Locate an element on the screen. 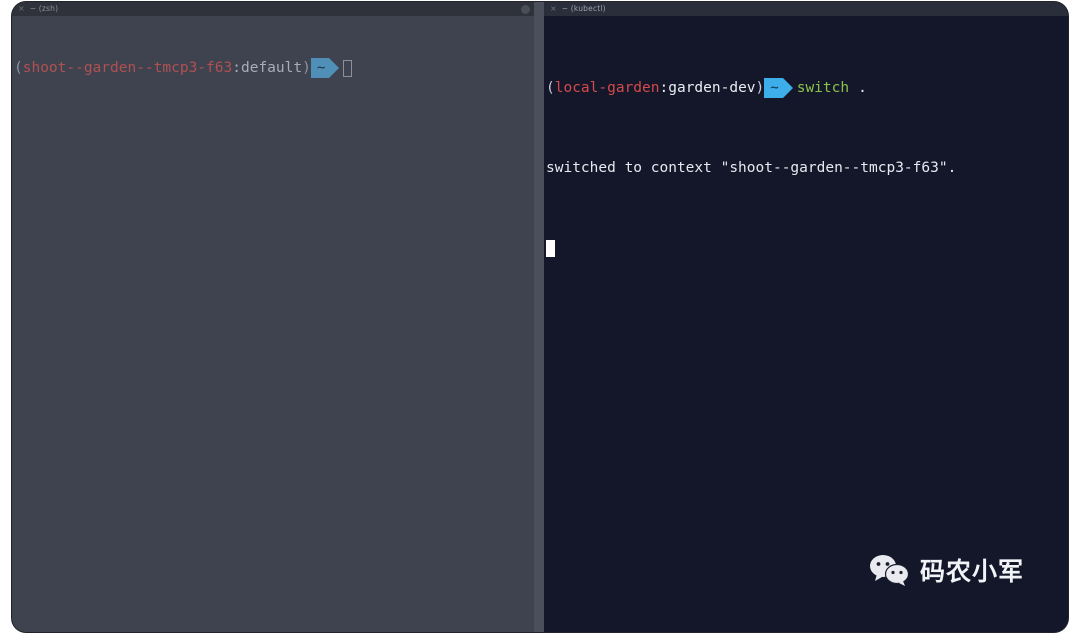 The width and height of the screenshot is (1080, 634). wechat-icon is located at coordinates (889, 570).